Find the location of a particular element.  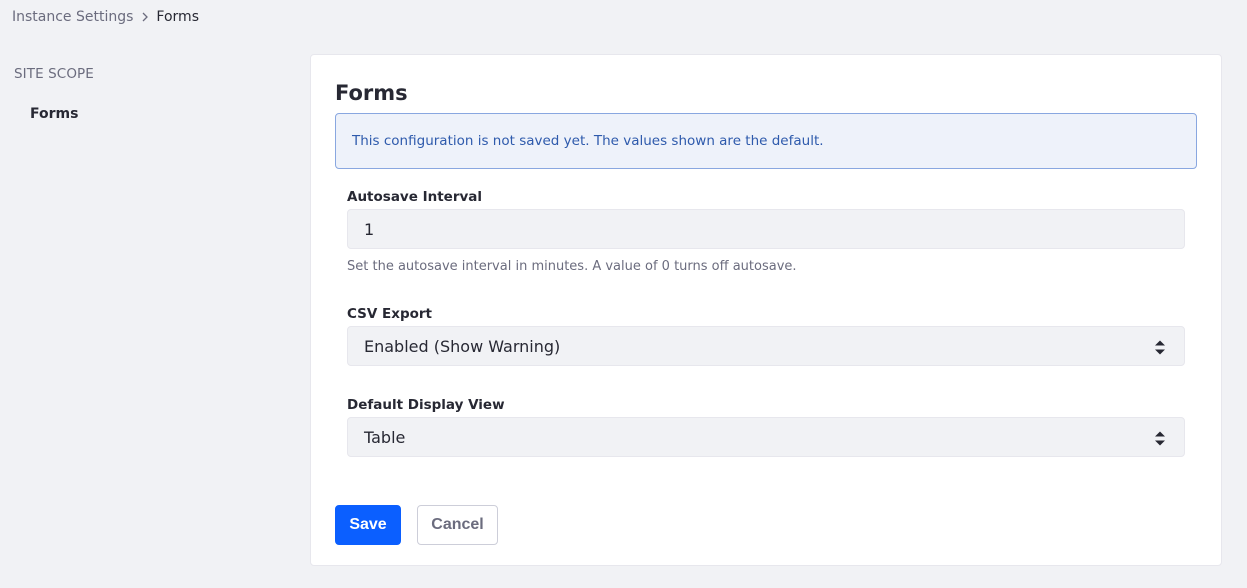

breadcrumb-link-instance-settings: Instance Settings is located at coordinates (72, 17).